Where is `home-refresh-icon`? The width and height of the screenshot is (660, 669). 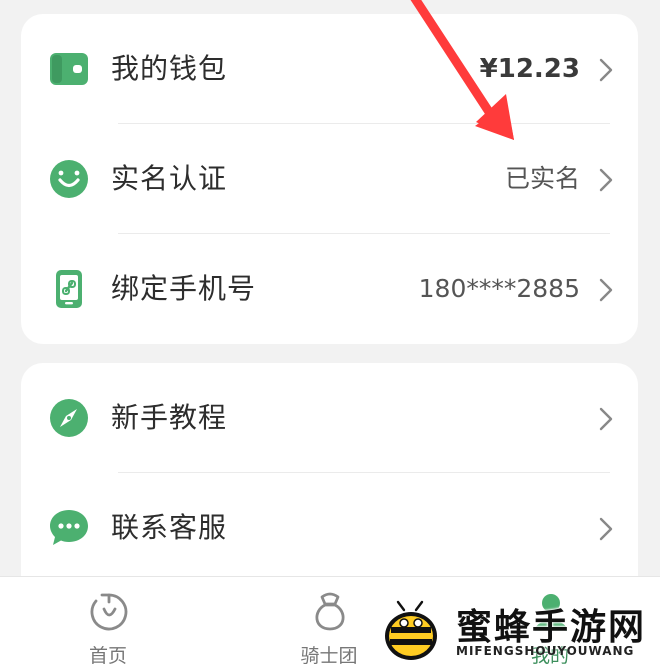
home-refresh-icon is located at coordinates (109, 612).